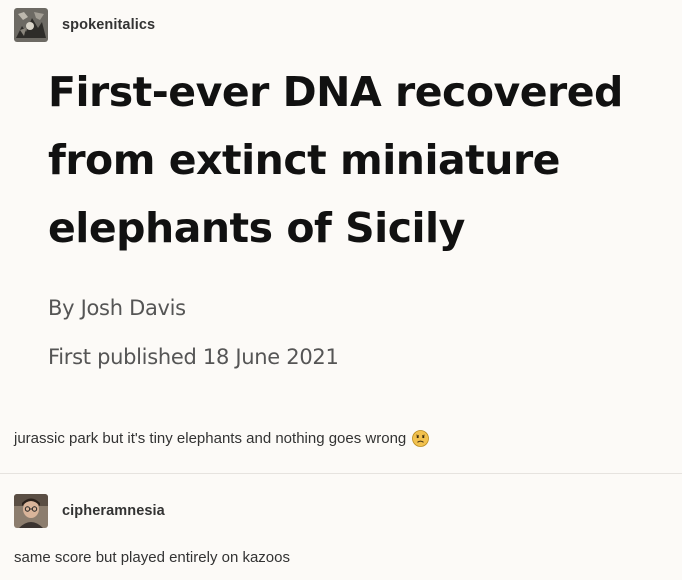 The image size is (682, 580). I want to click on username-cipheramnesia: cipheramnesia, so click(113, 511).